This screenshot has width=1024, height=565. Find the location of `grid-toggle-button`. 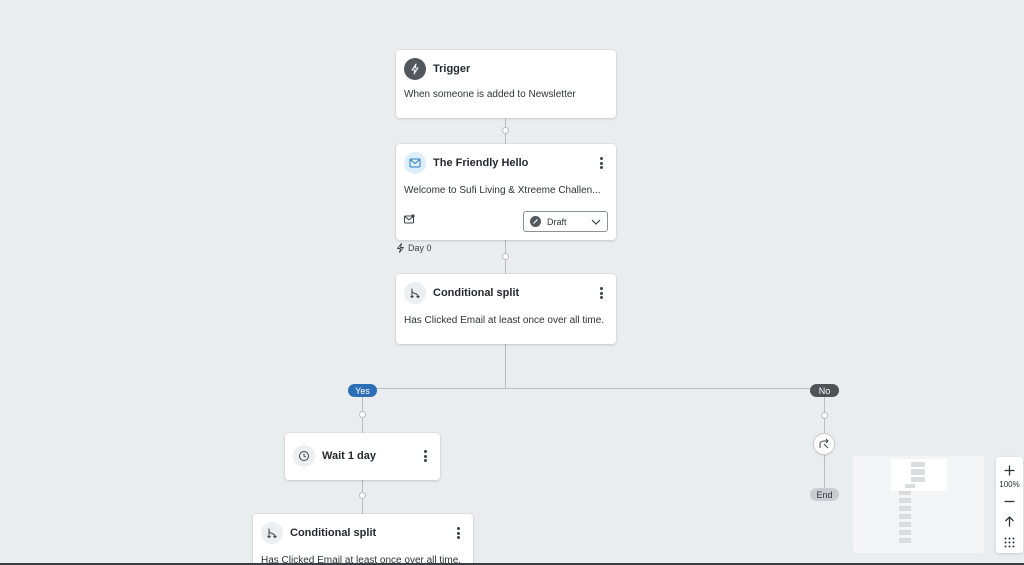

grid-toggle-button is located at coordinates (1009, 542).